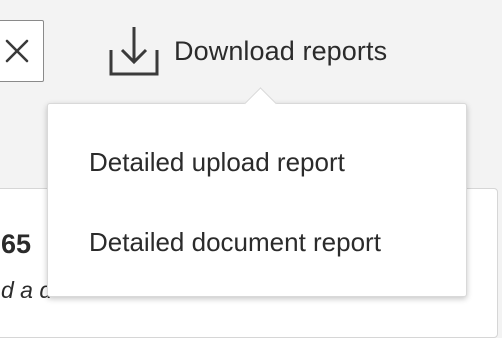 The image size is (502, 338). I want to click on card-subtext: d a d, so click(27, 290).